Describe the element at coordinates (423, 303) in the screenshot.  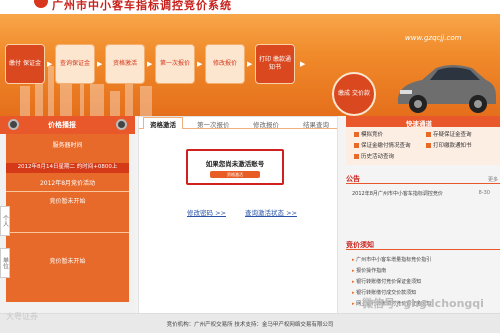
I see `watermark-right: 微信号: ghgdchongqi` at that location.